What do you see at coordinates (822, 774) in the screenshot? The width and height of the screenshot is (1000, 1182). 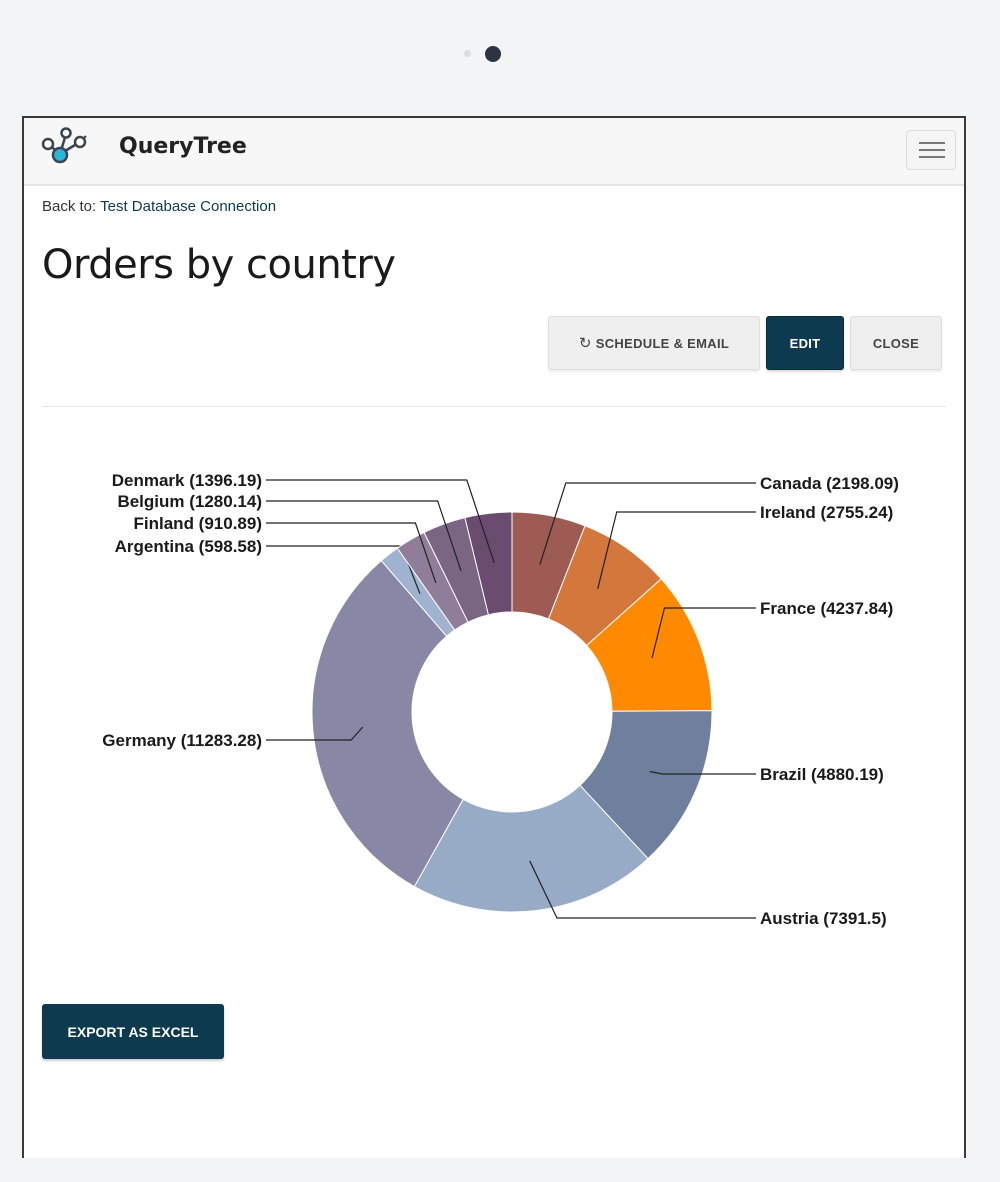 I see `data-label-brazil: Brazil (4880.19)` at bounding box center [822, 774].